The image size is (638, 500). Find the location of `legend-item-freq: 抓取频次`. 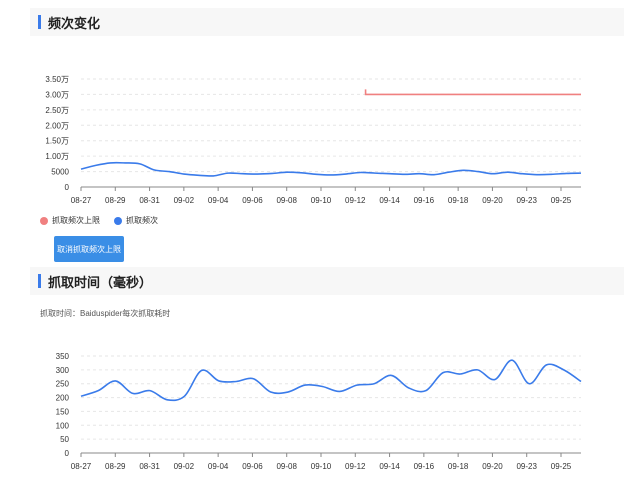

legend-item-freq: 抓取频次 is located at coordinates (136, 220).